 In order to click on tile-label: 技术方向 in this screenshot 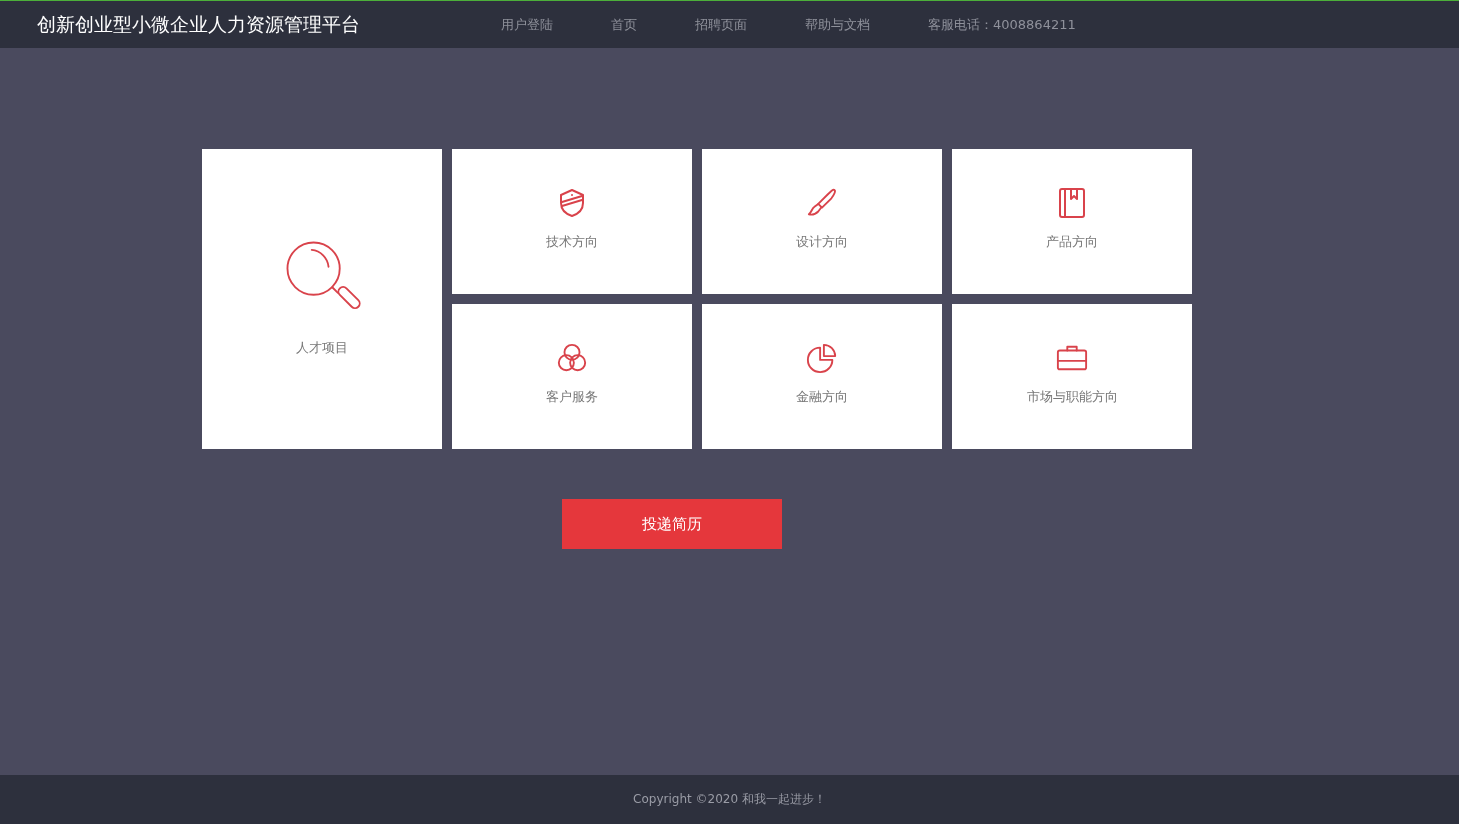, I will do `click(572, 241)`.